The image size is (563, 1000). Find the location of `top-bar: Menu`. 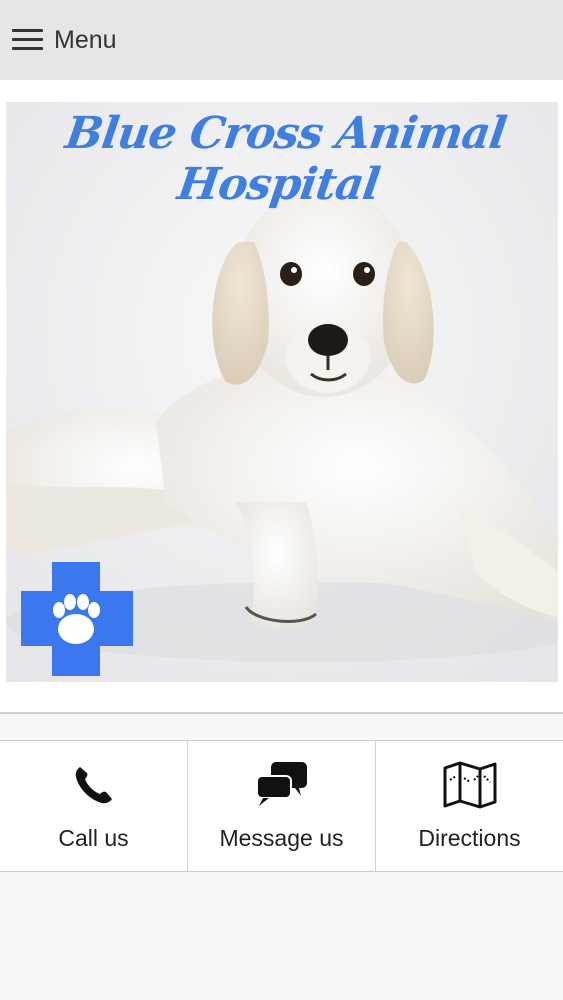

top-bar: Menu is located at coordinates (281, 40).